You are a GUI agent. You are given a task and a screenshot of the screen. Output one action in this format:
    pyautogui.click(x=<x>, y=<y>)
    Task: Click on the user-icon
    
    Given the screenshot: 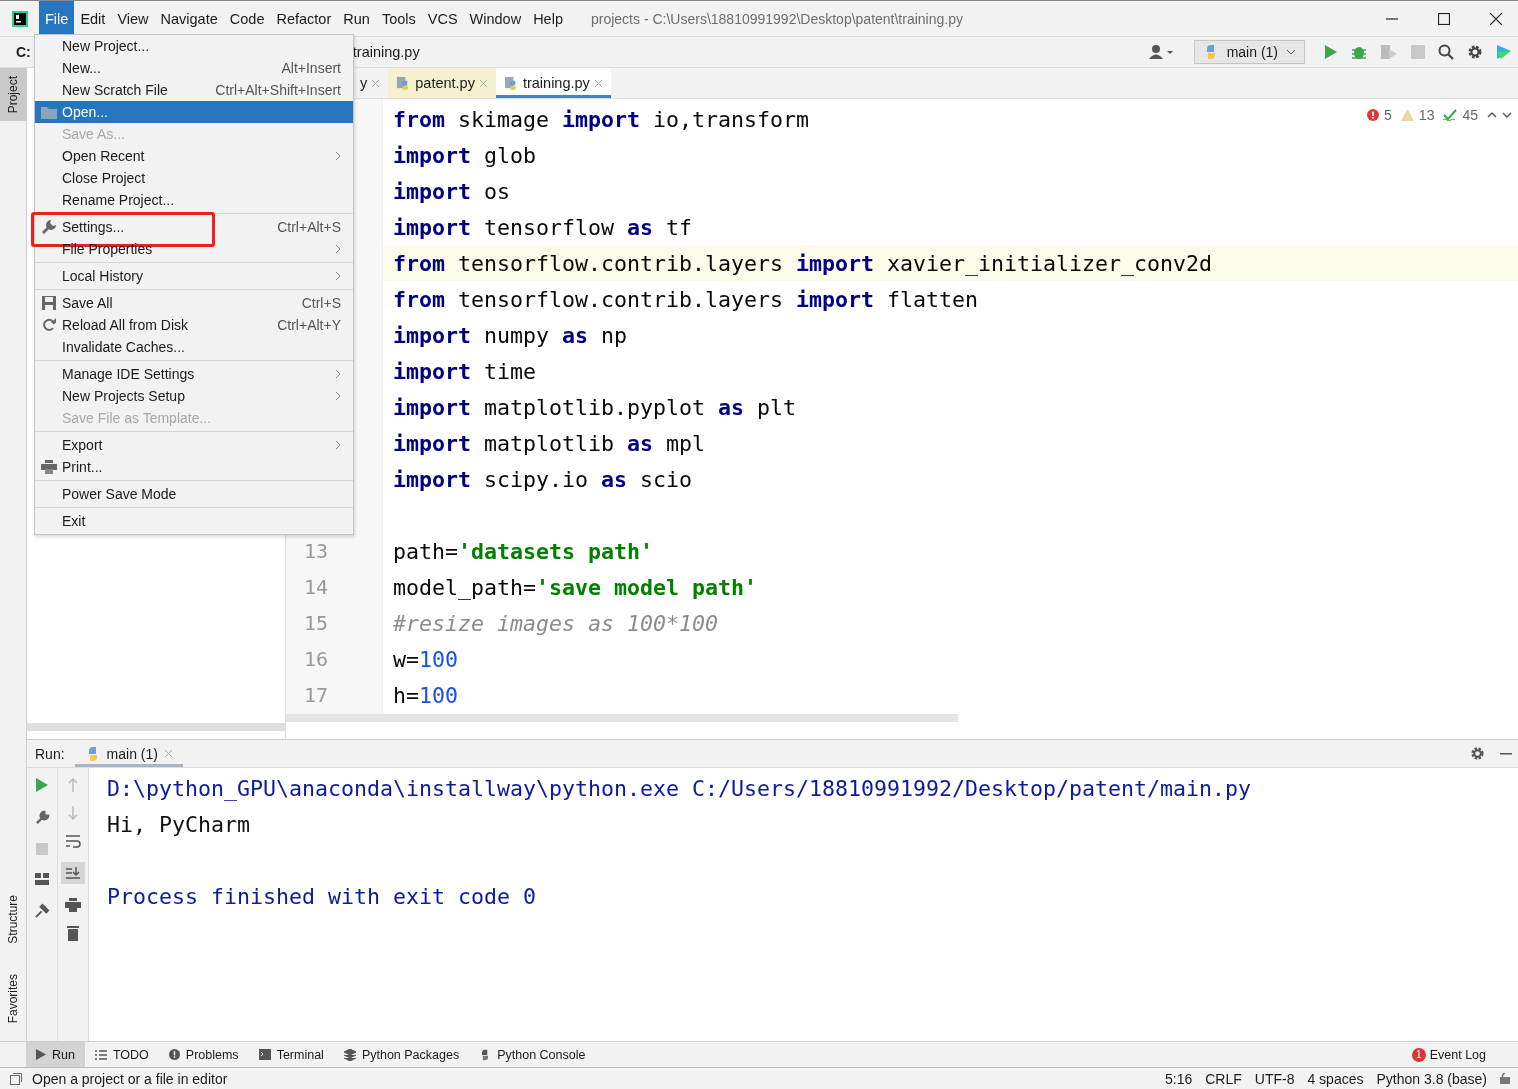 What is the action you would take?
    pyautogui.click(x=1161, y=52)
    